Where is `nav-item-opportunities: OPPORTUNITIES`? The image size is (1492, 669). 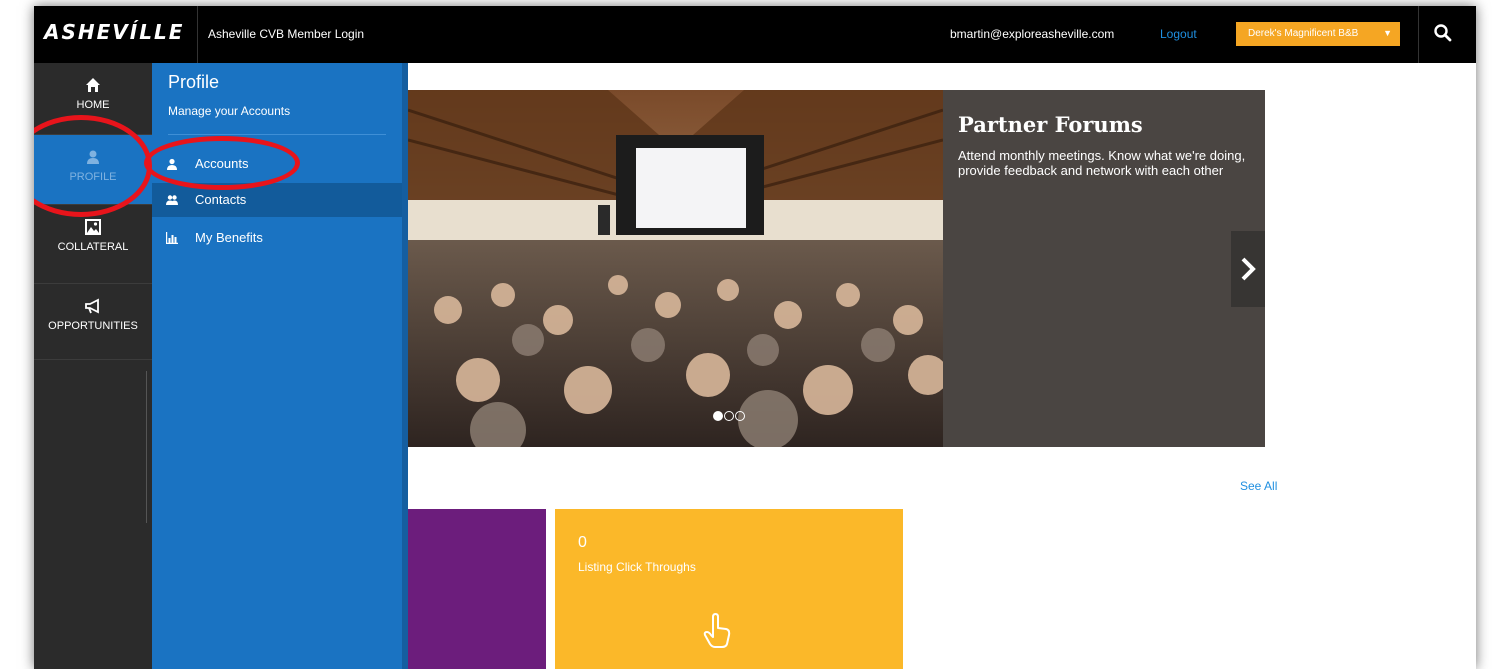 nav-item-opportunities: OPPORTUNITIES is located at coordinates (93, 322).